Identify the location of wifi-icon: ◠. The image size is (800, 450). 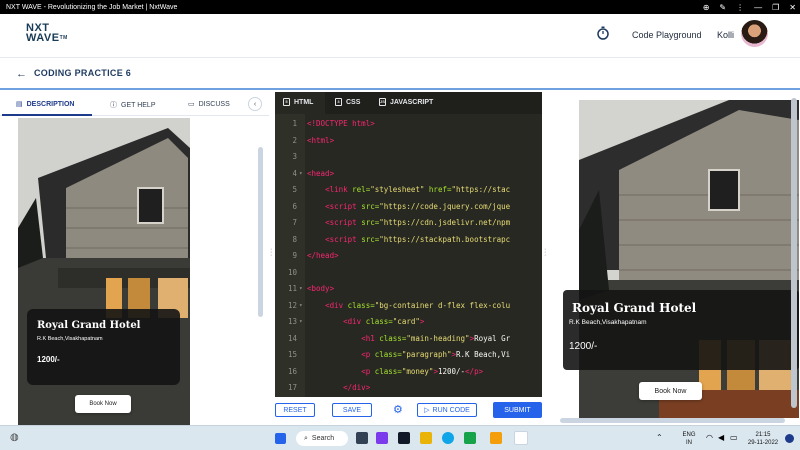
(709, 437).